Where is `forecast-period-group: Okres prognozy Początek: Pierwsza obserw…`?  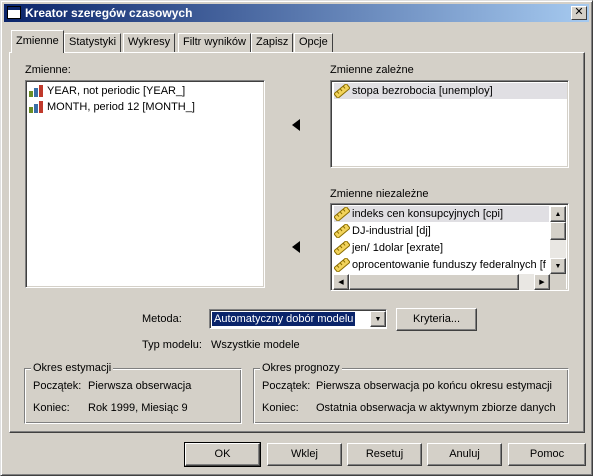
forecast-period-group: Okres prognozy Początek: Pierwsza obserw… is located at coordinates (411, 393).